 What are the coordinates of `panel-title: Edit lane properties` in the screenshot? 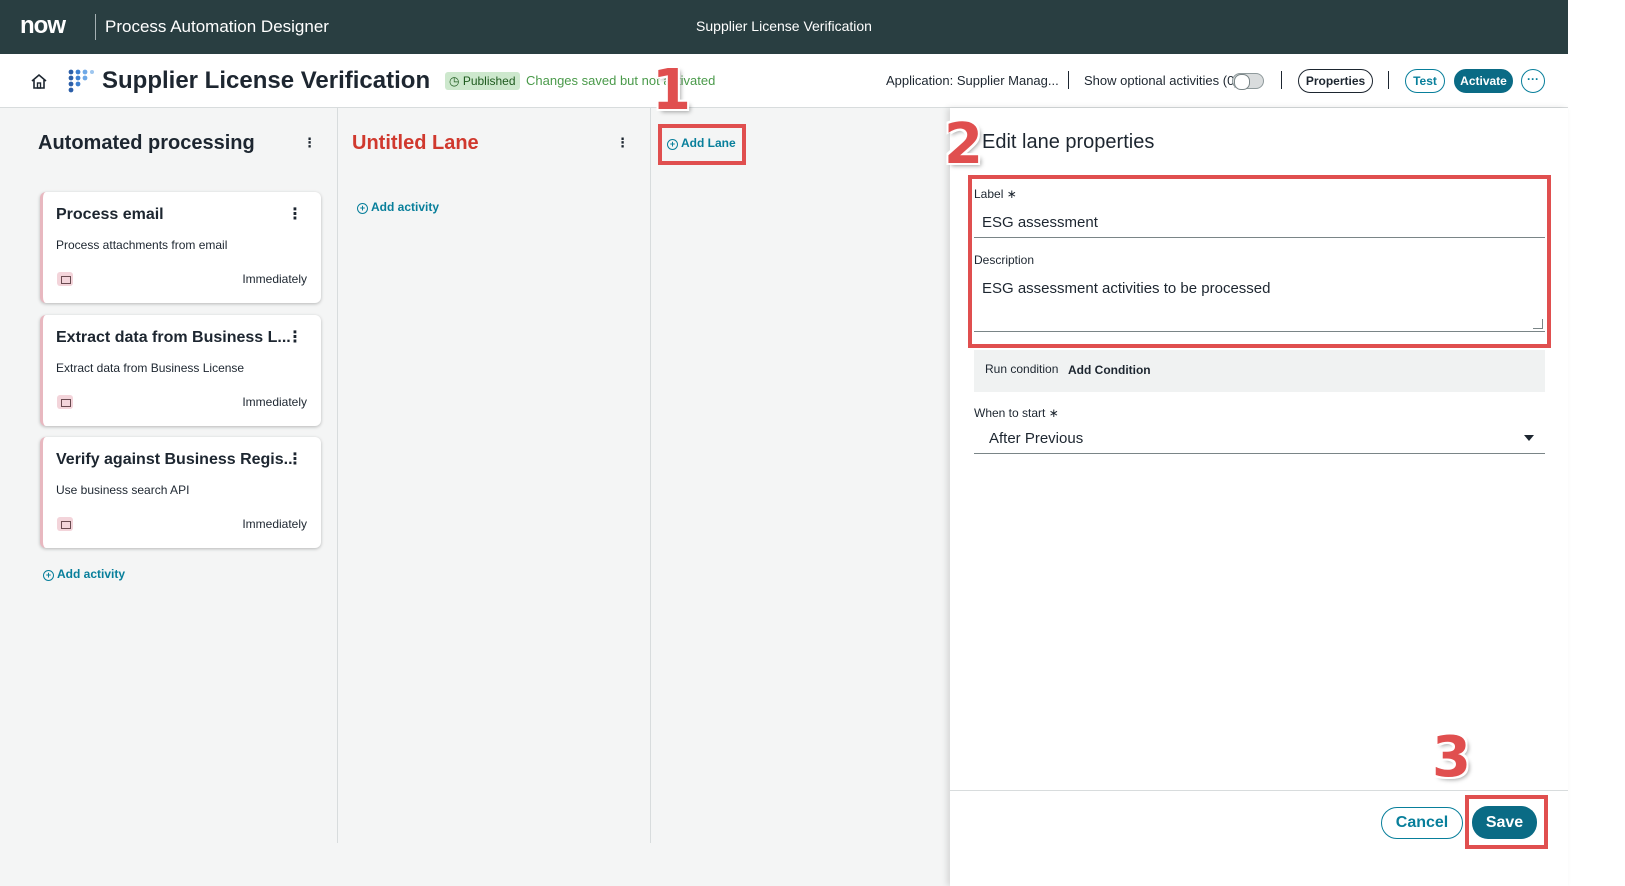 It's located at (1068, 142).